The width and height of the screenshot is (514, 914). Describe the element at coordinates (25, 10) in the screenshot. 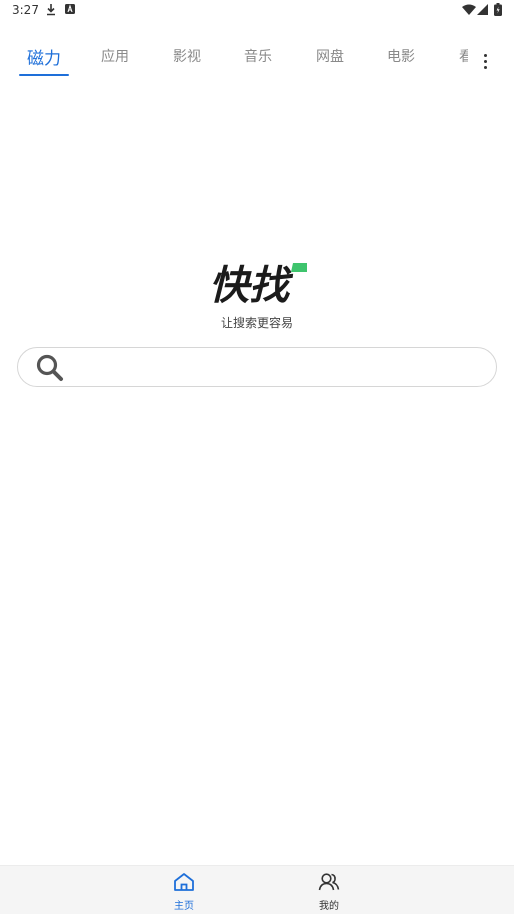

I see `status-time: 3:27` at that location.